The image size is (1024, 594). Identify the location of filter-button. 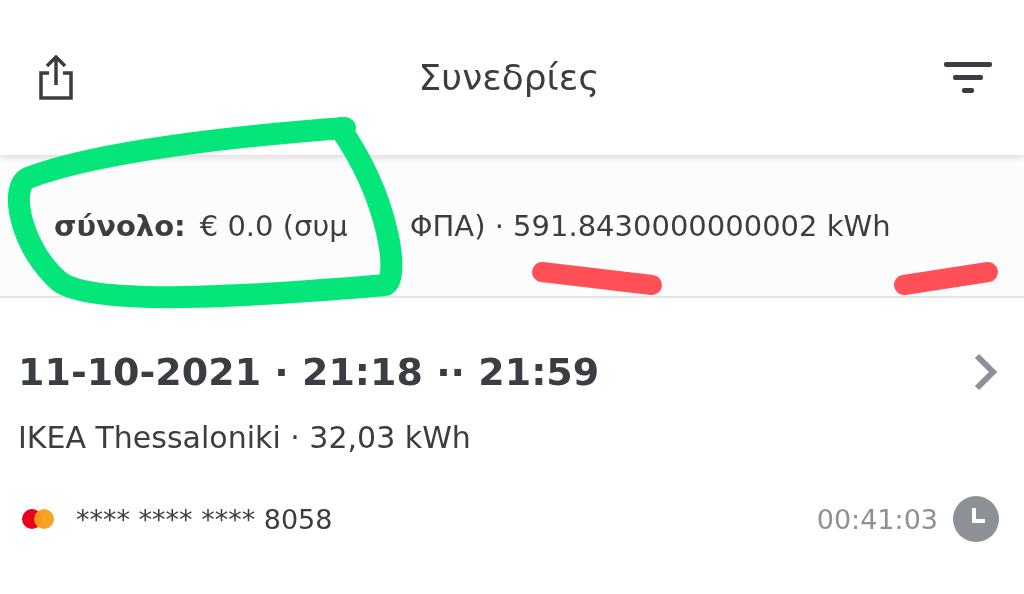
(968, 77).